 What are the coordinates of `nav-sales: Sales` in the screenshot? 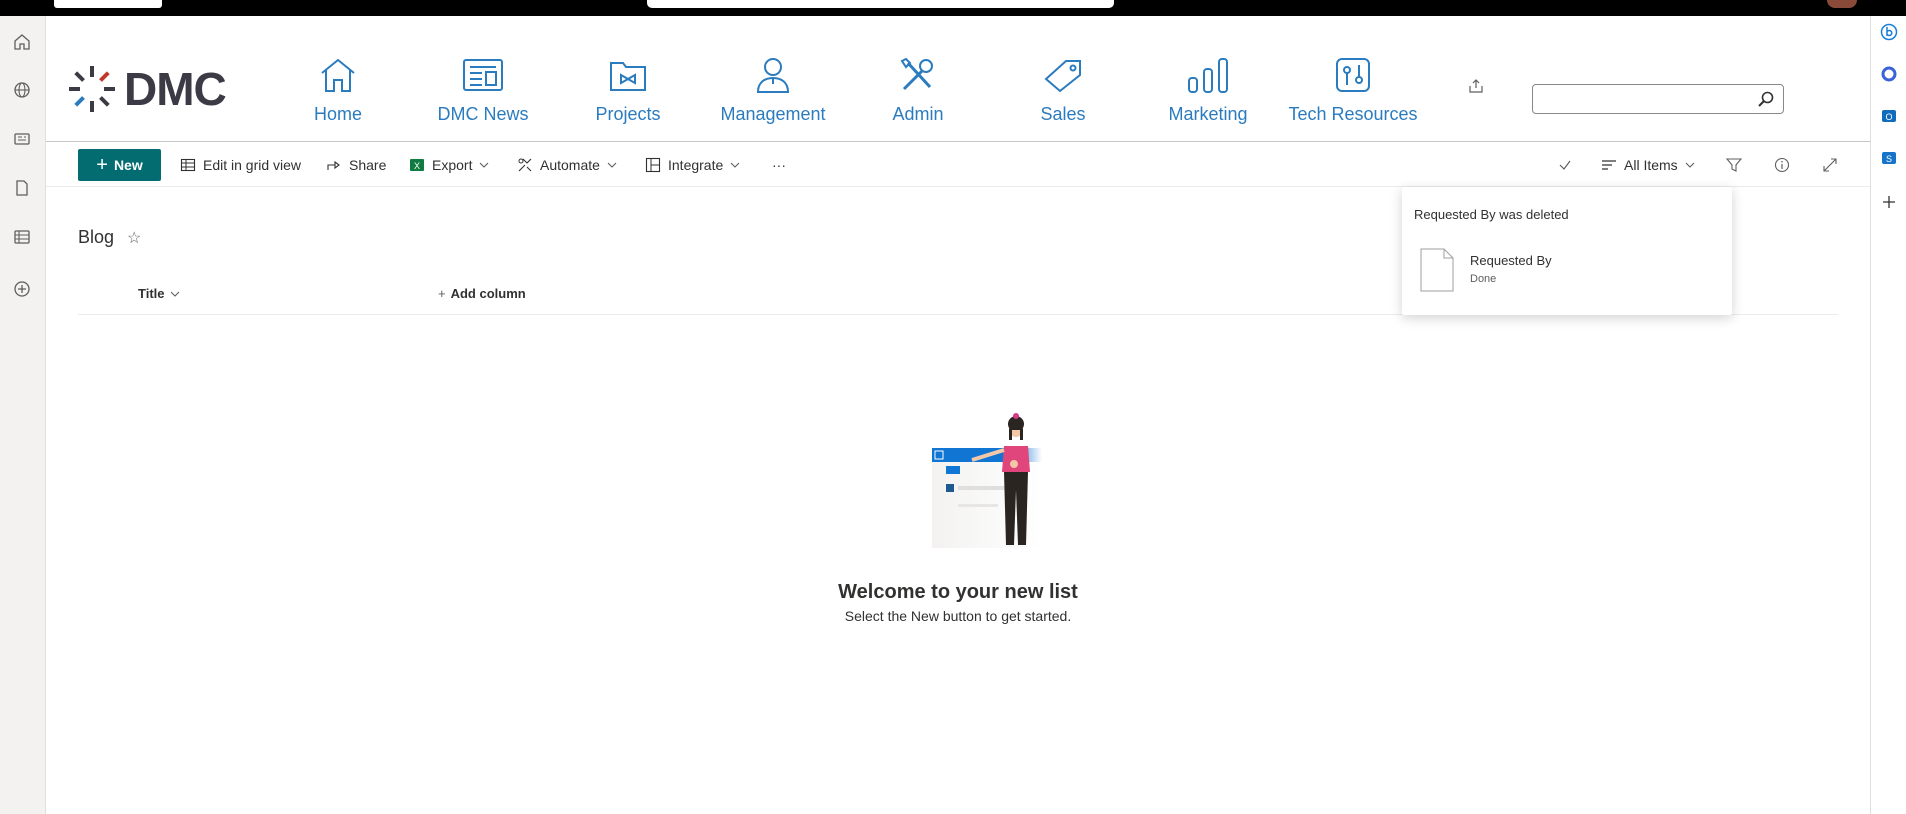 It's located at (1063, 89).